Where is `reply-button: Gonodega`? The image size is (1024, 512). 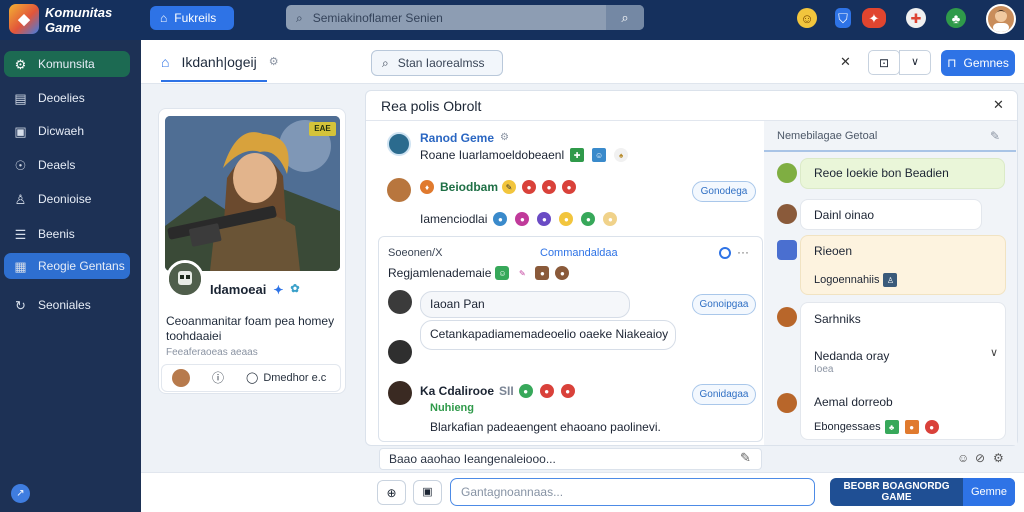 reply-button: Gonodega is located at coordinates (724, 191).